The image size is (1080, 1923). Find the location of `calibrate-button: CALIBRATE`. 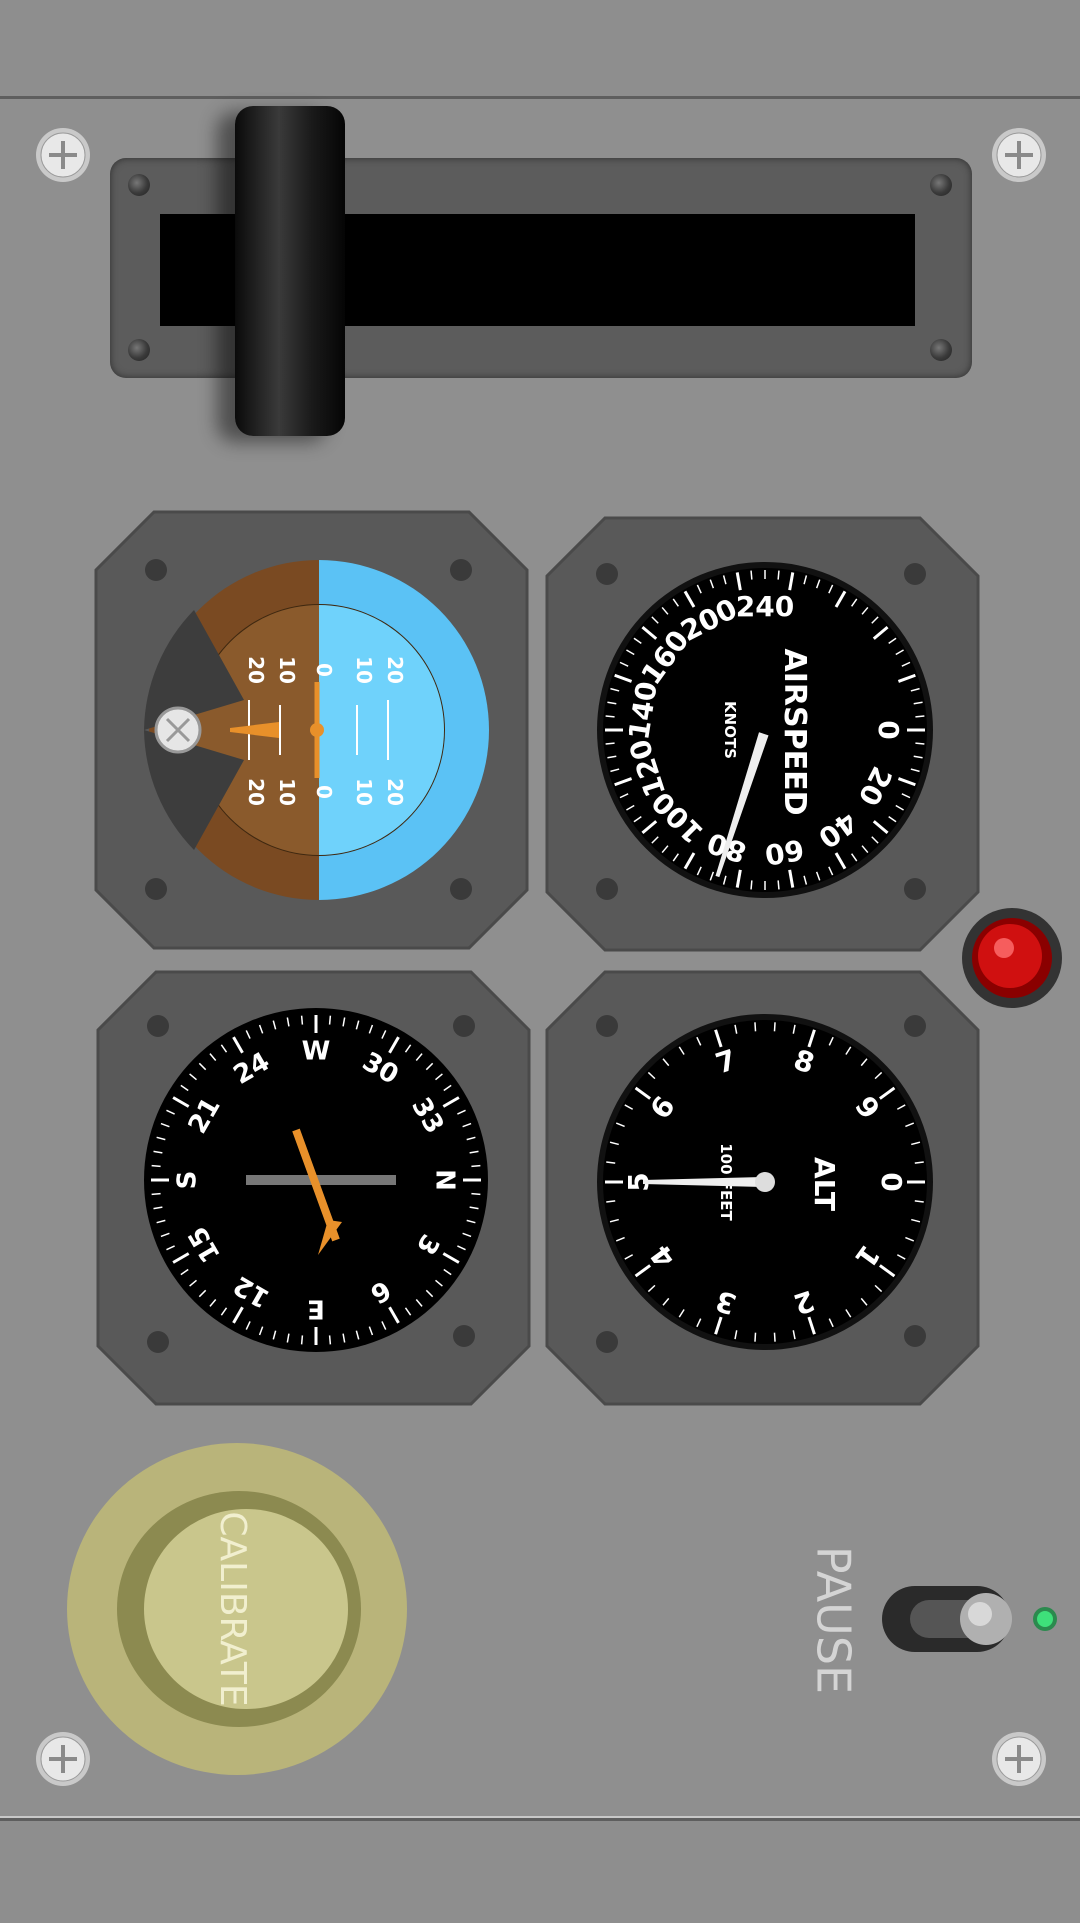

calibrate-button: CALIBRATE is located at coordinates (237, 1609).